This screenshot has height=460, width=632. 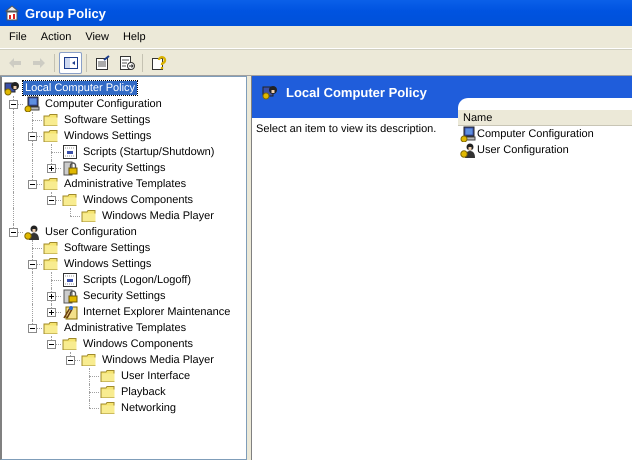 I want to click on column-header: Name, so click(x=475, y=118).